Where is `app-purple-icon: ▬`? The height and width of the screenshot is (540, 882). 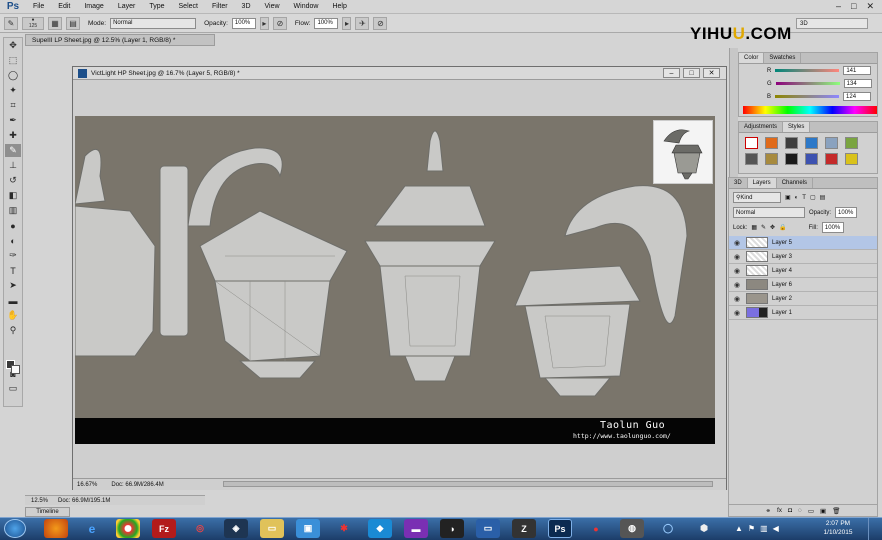 app-purple-icon: ▬ is located at coordinates (416, 528).